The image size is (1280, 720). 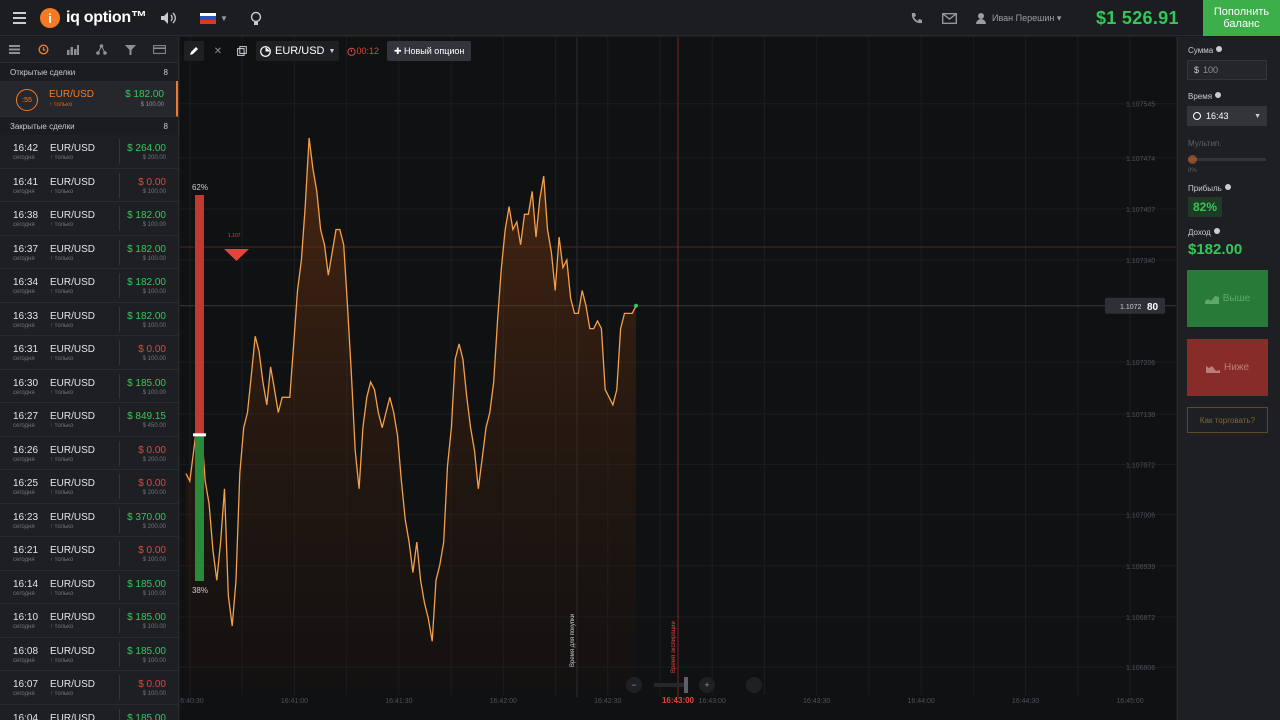 I want to click on time-select: 16:43 ▼, so click(x=1227, y=116).